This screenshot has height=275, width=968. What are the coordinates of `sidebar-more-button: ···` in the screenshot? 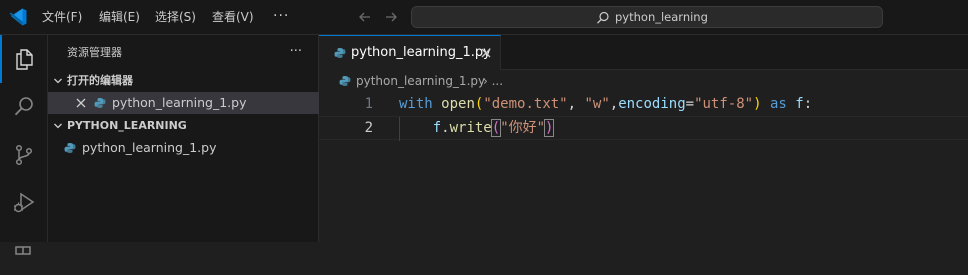 It's located at (296, 52).